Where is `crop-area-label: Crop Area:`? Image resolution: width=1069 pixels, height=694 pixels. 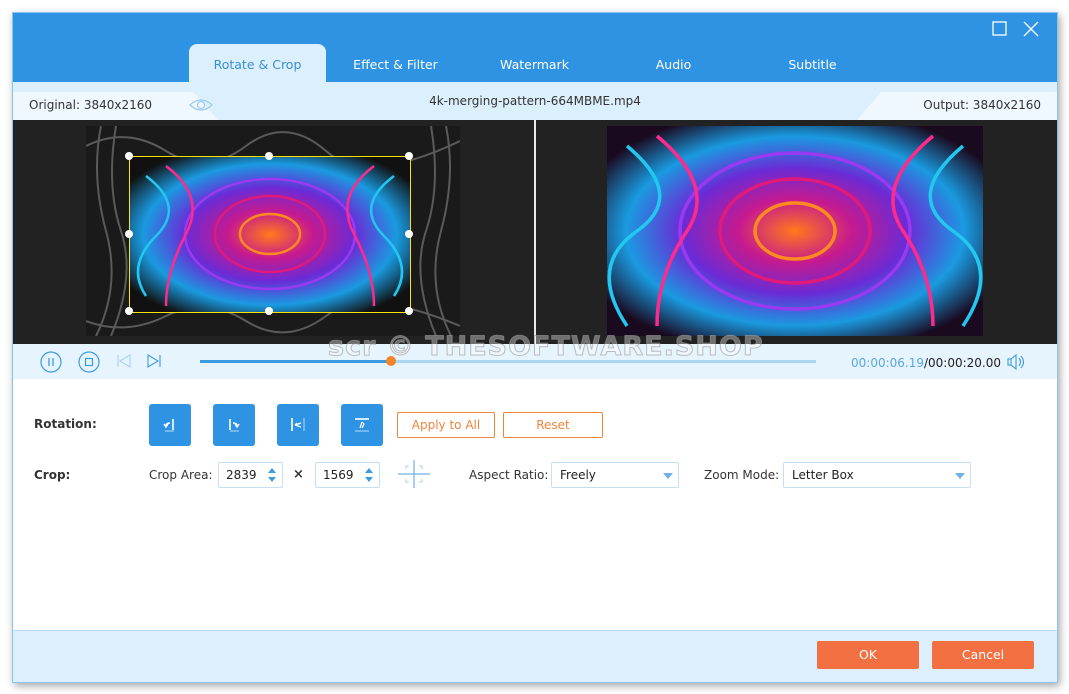
crop-area-label: Crop Area: is located at coordinates (181, 475).